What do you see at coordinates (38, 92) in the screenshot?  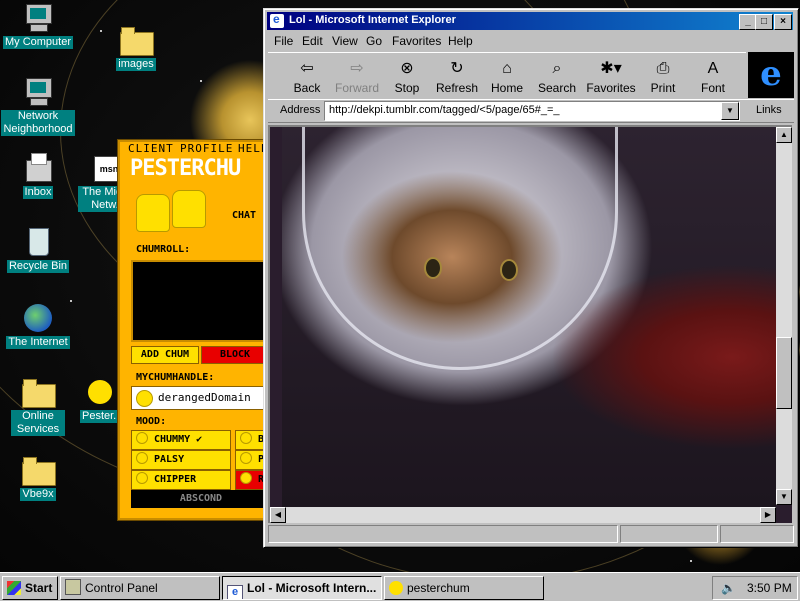 I see `network-icon` at bounding box center [38, 92].